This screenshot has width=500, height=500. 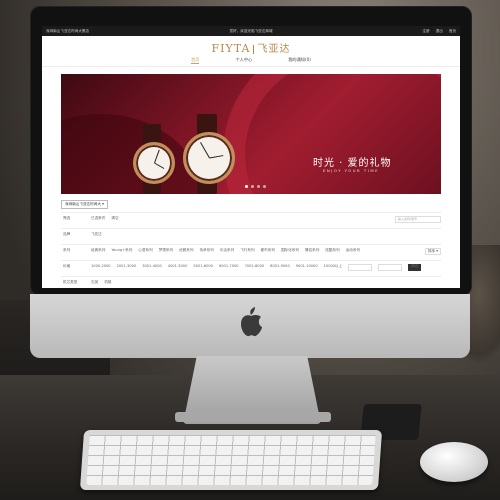 What do you see at coordinates (253, 417) in the screenshot?
I see `imac-stand-base` at bounding box center [253, 417].